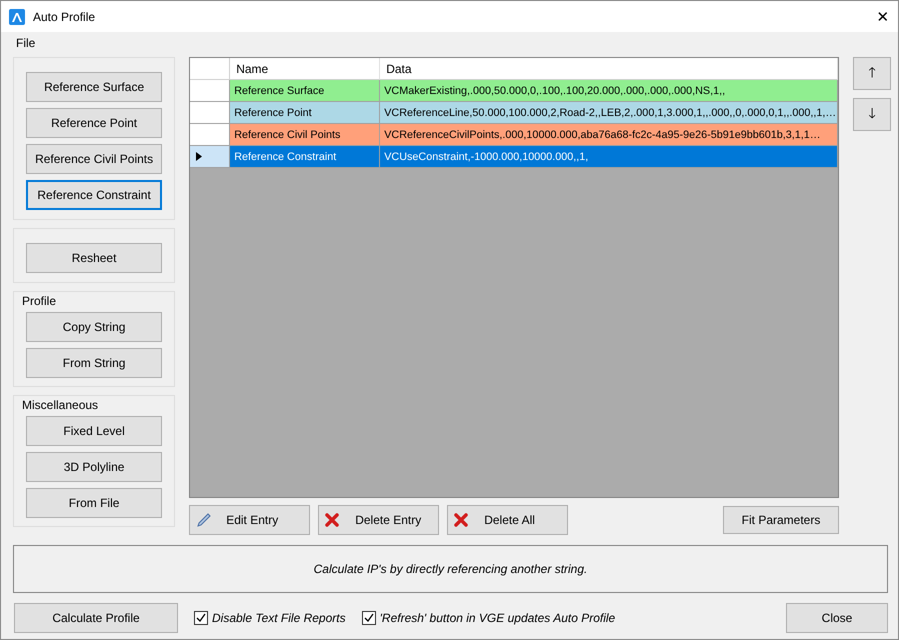 This screenshot has height=640, width=899. Describe the element at coordinates (94, 159) in the screenshot. I see `tool-button: Reference Civil Points` at that location.